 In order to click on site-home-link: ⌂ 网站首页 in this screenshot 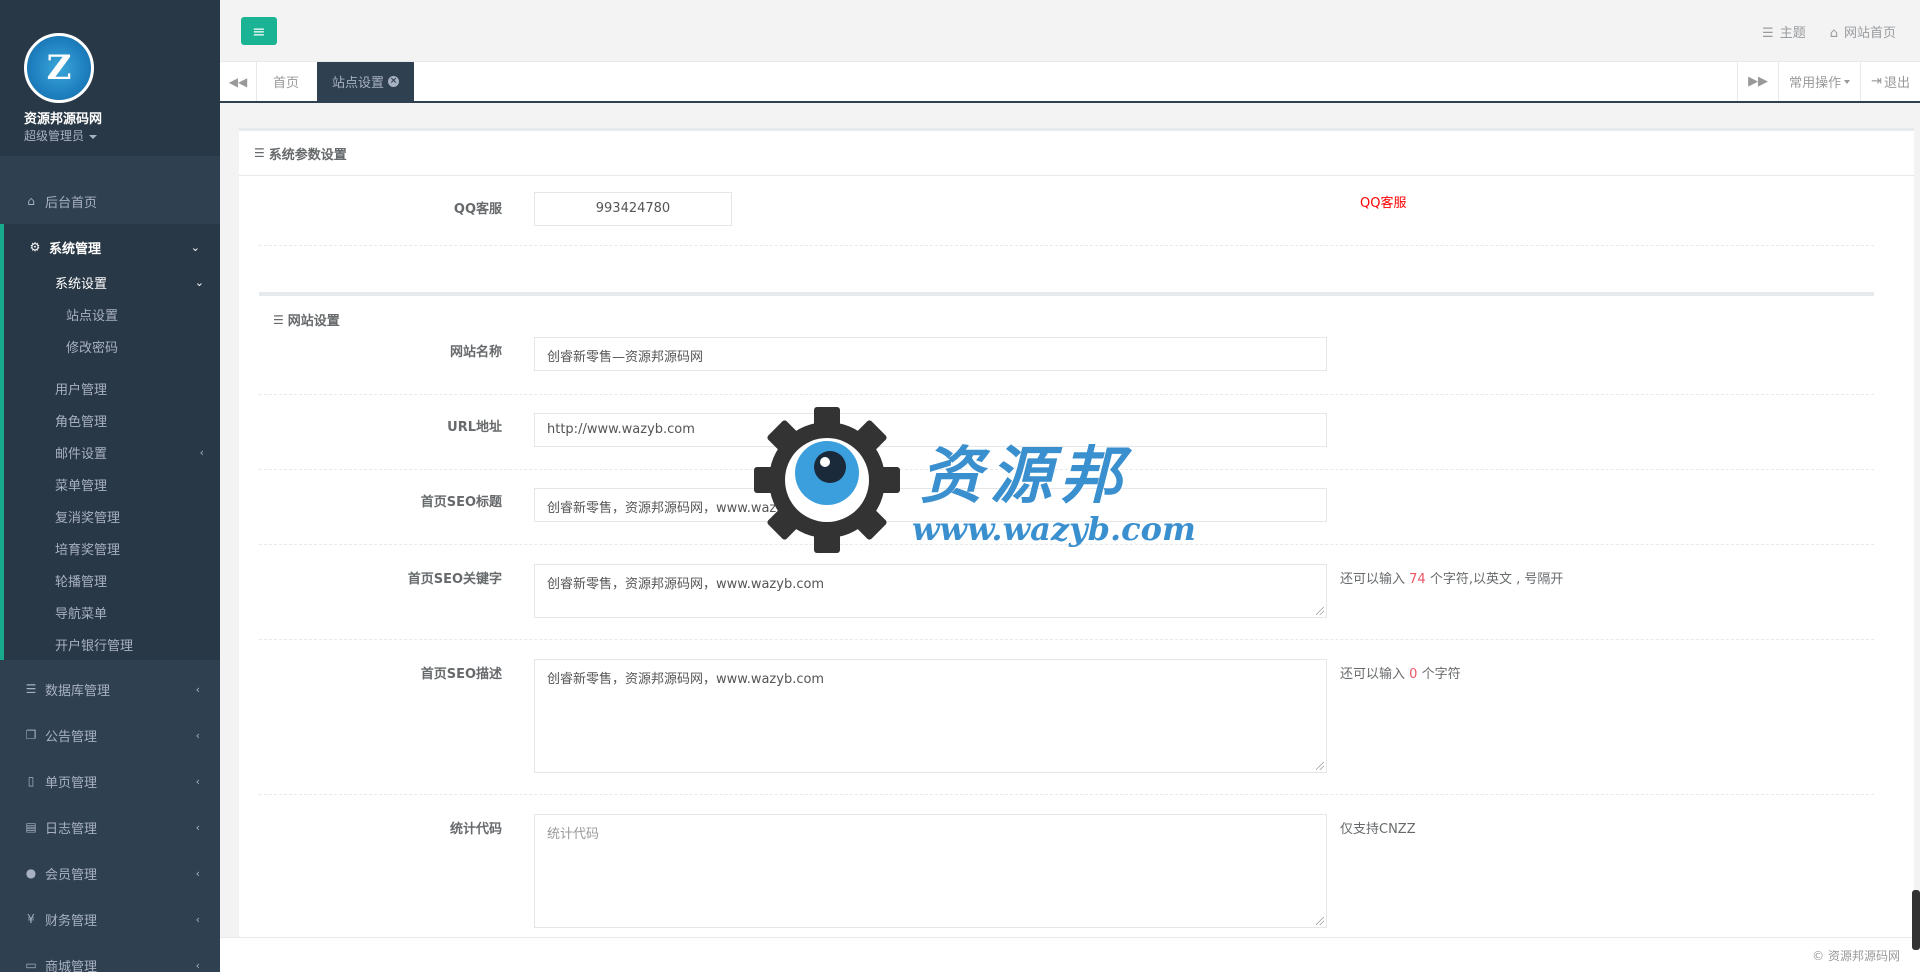, I will do `click(1863, 31)`.